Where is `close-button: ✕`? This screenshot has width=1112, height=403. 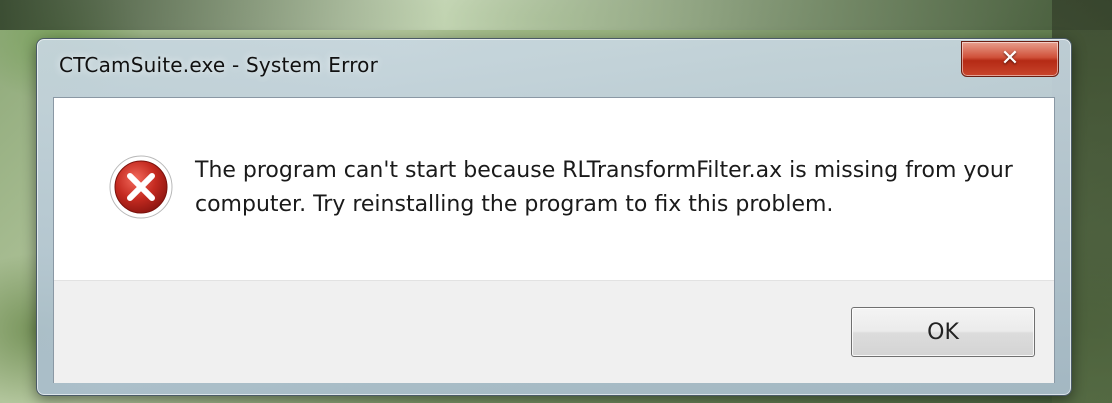
close-button: ✕ is located at coordinates (1010, 59).